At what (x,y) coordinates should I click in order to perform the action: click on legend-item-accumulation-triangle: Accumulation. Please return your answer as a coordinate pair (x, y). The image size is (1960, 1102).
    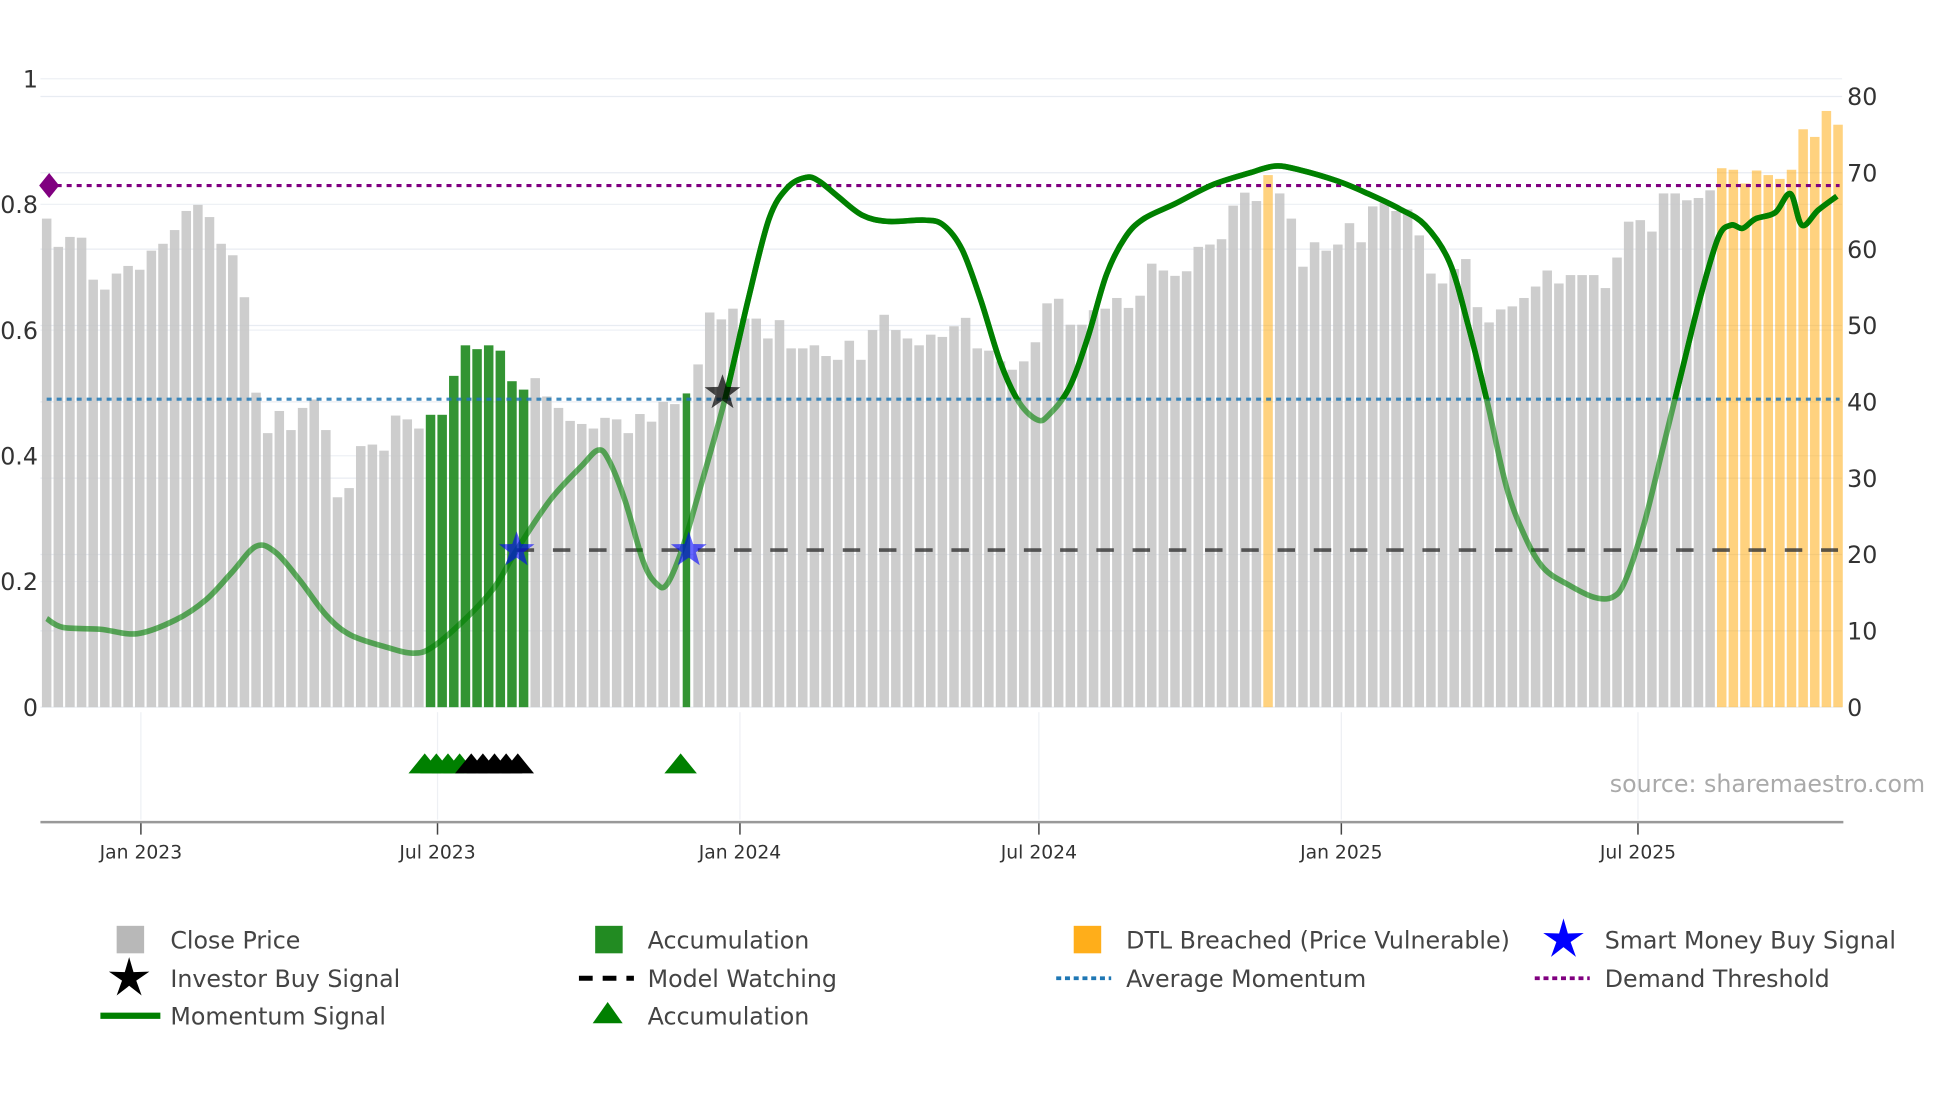
    Looking at the image, I should click on (701, 1016).